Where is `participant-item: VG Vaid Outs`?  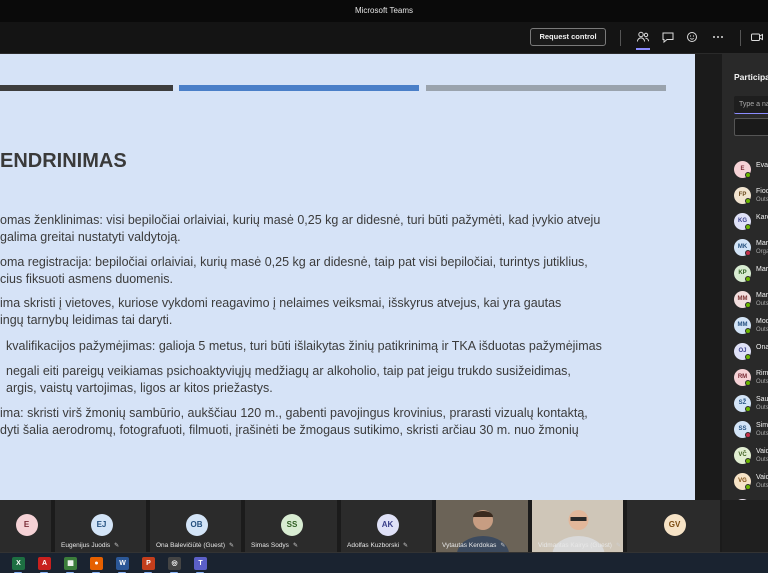
participant-item: VG Vaid Outs is located at coordinates (751, 482).